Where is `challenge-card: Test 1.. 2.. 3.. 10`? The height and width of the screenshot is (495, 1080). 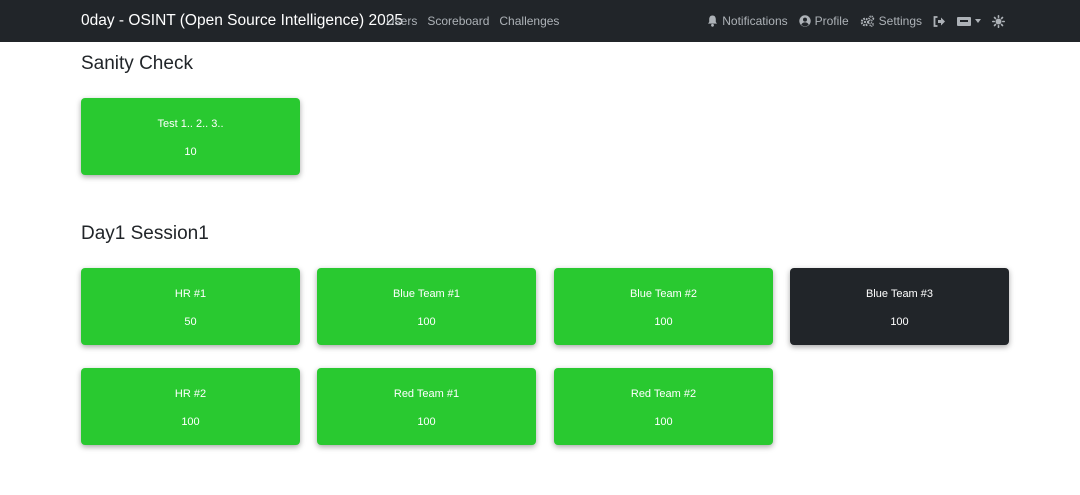
challenge-card: Test 1.. 2.. 3.. 10 is located at coordinates (190, 136).